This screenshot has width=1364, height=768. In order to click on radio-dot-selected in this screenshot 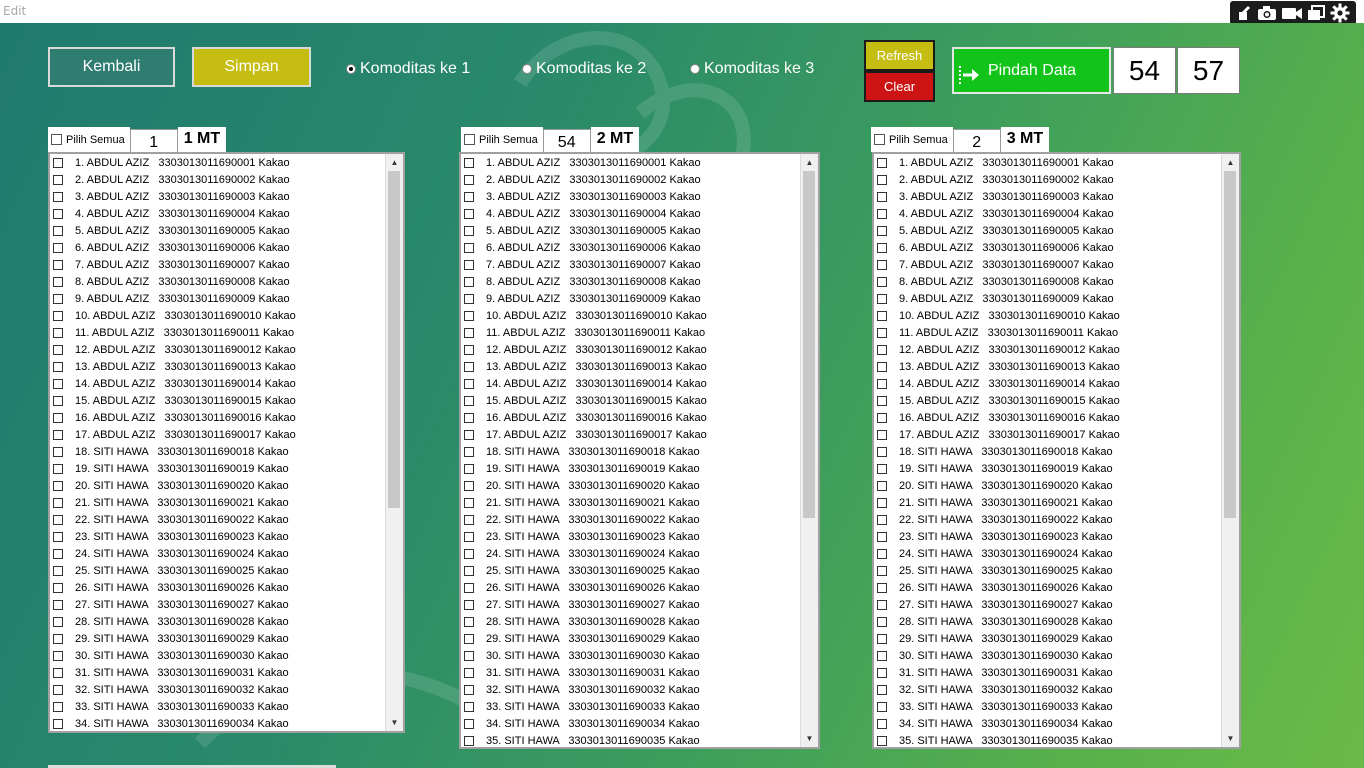, I will do `click(351, 69)`.